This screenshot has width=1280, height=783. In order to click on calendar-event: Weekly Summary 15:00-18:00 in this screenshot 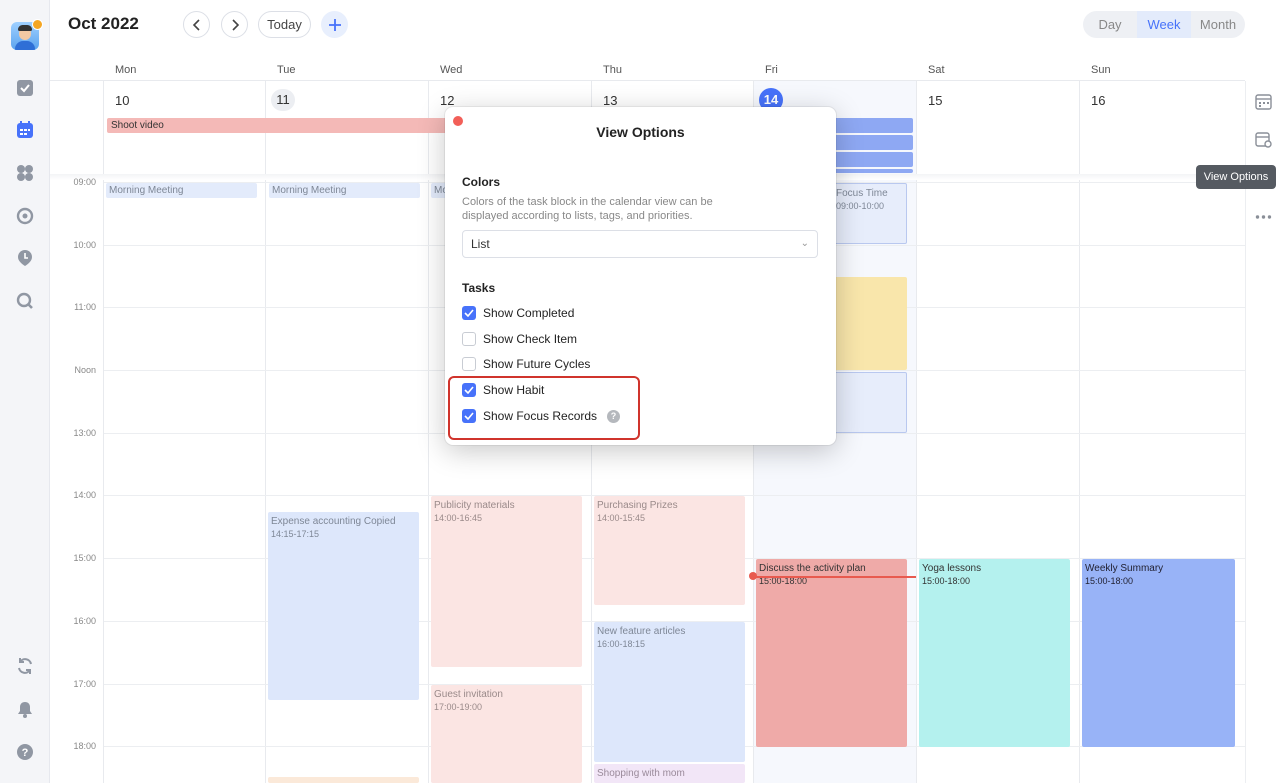, I will do `click(1158, 653)`.